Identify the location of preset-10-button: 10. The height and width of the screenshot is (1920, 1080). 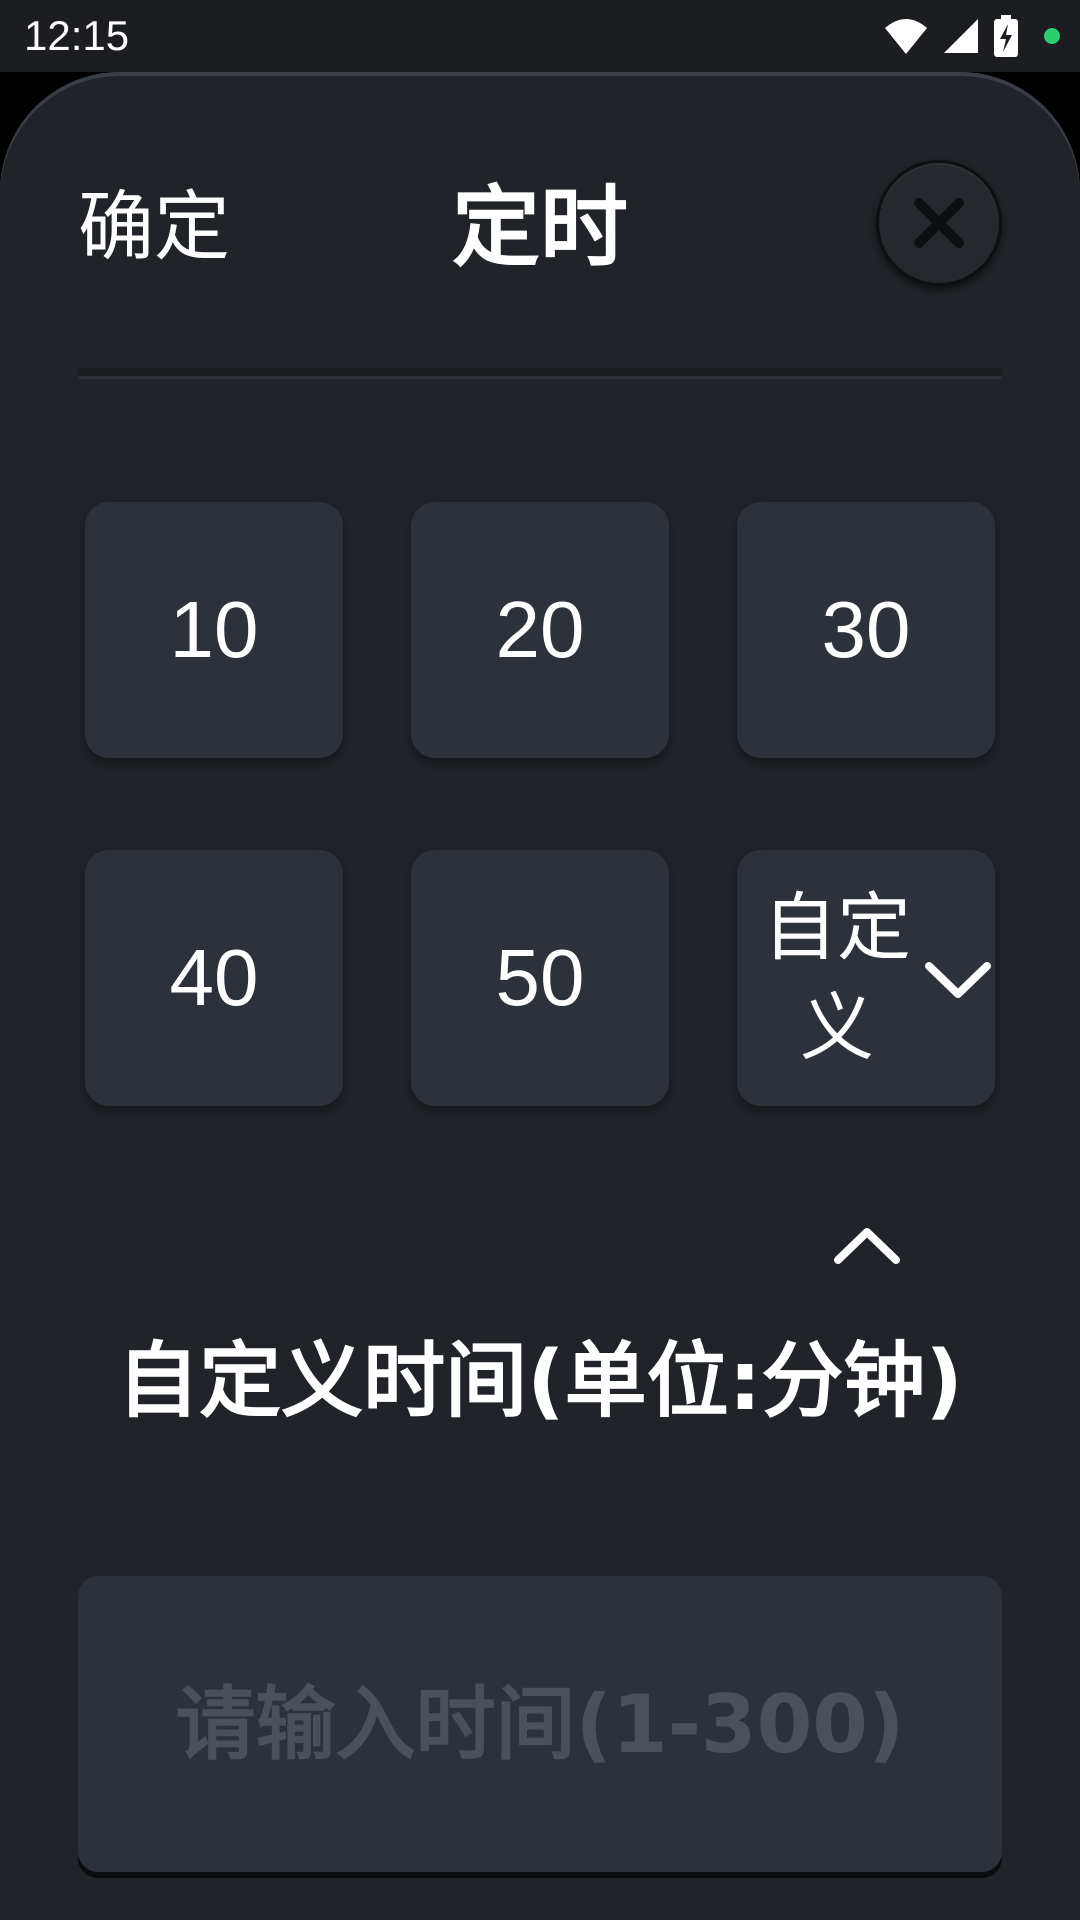
(214, 630).